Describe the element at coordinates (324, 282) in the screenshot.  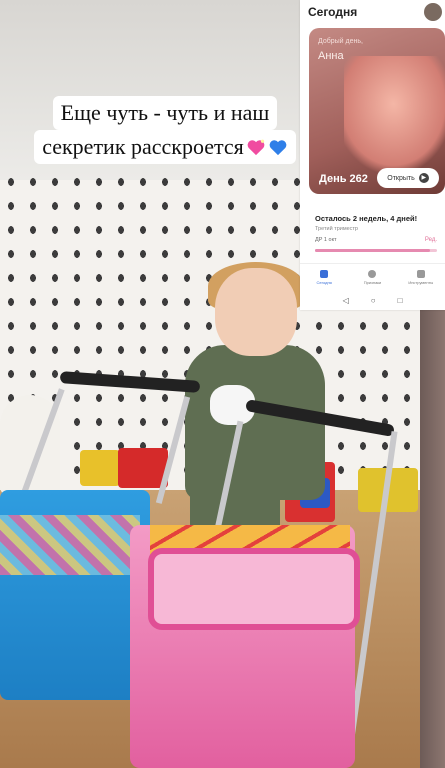
I see `nav-label-today: Сегодня` at that location.